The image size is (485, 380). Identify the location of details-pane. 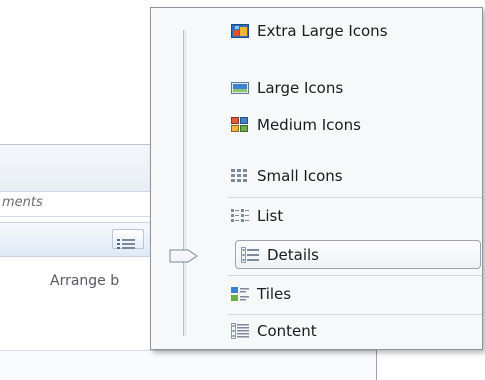
(188, 365).